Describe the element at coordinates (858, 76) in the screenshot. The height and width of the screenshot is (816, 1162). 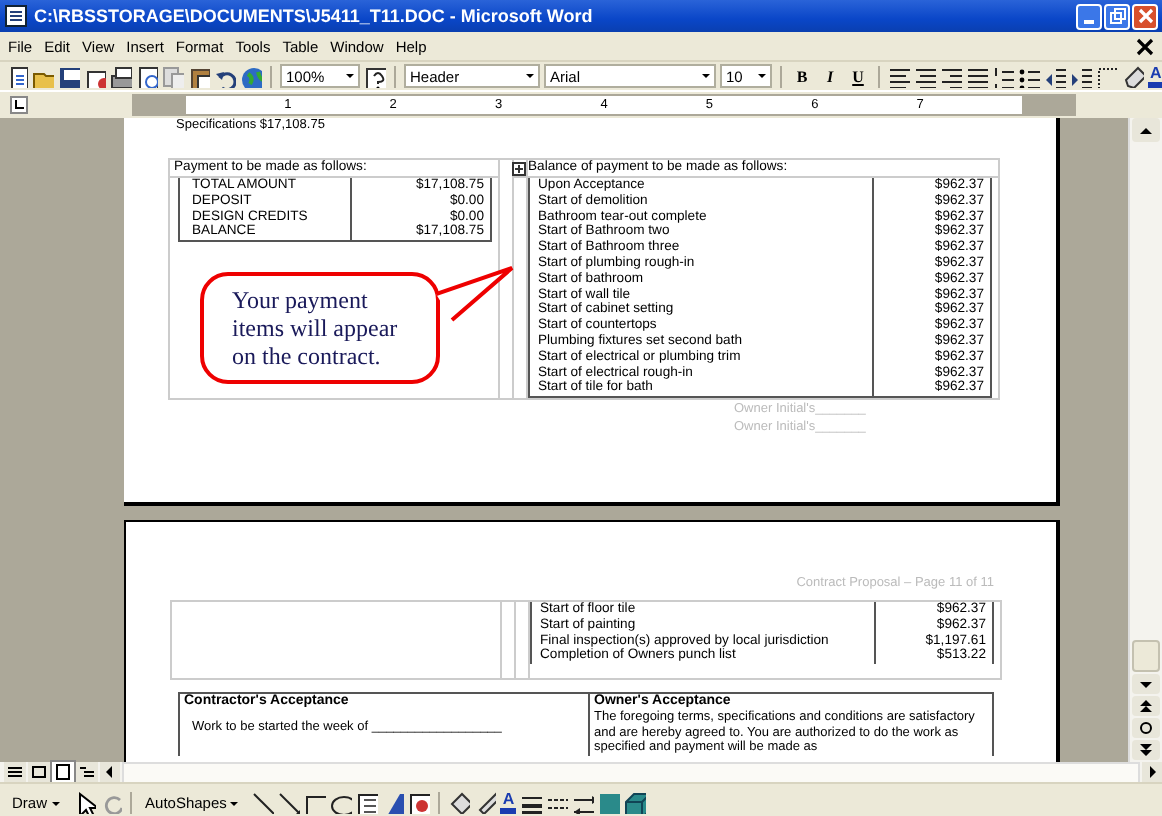
I see `format-button: U` at that location.